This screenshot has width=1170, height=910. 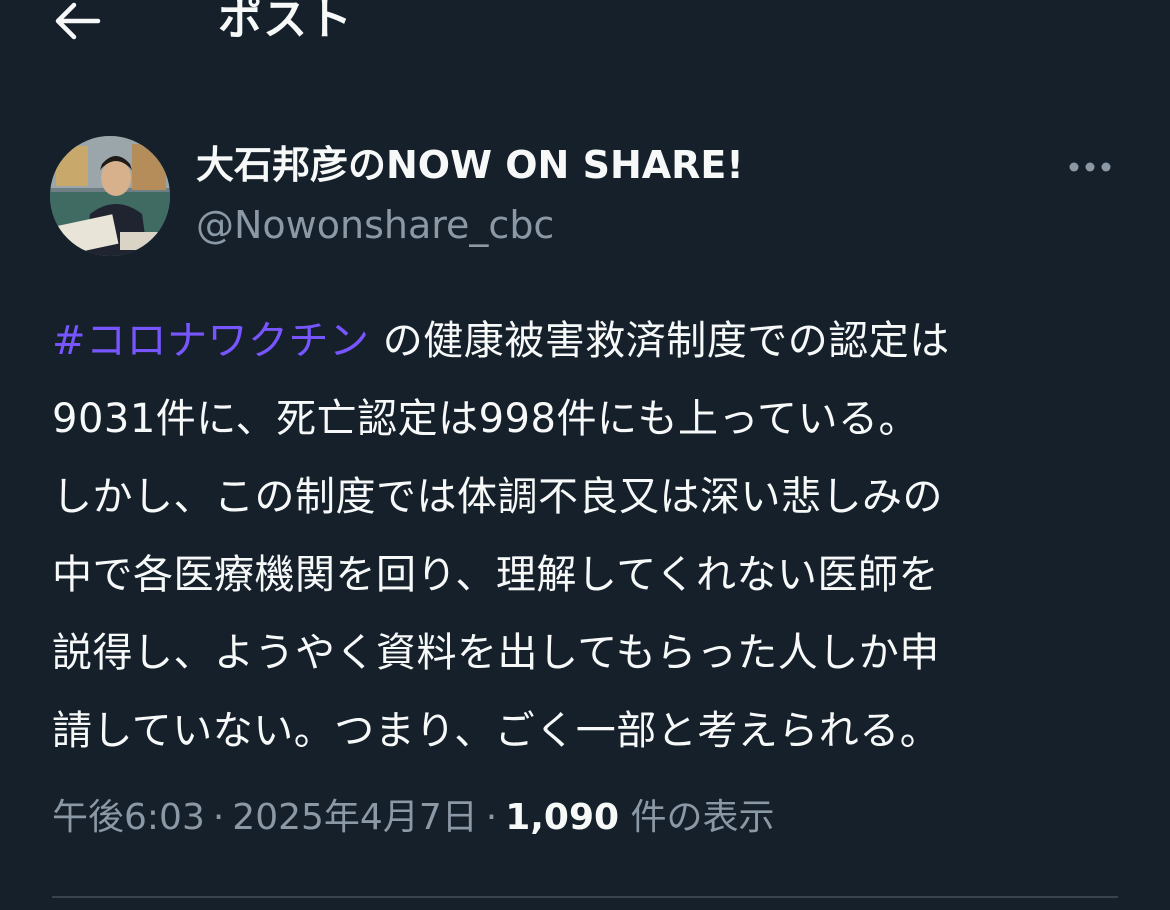 What do you see at coordinates (375, 225) in the screenshot?
I see `author-handle: @Nowonshare_cbc` at bounding box center [375, 225].